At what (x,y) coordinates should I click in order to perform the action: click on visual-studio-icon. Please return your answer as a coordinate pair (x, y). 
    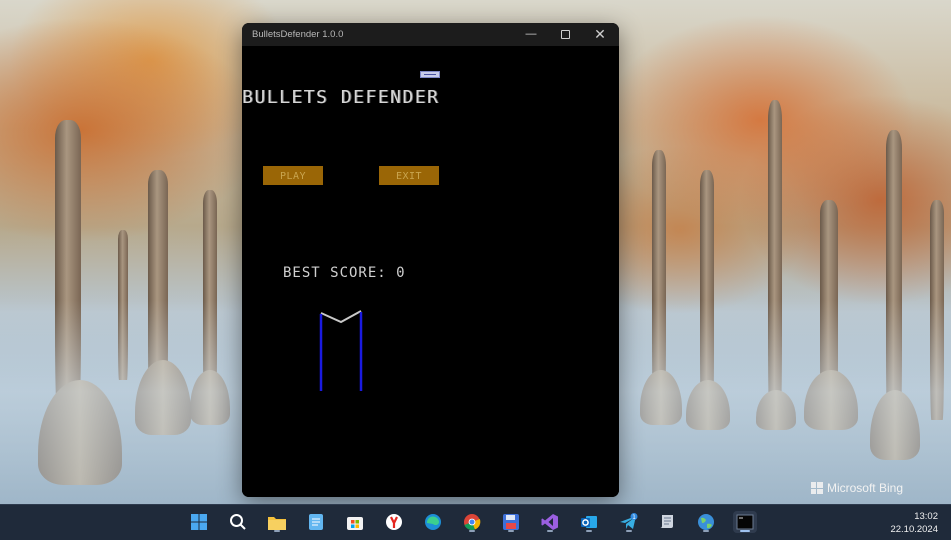
    Looking at the image, I should click on (549, 522).